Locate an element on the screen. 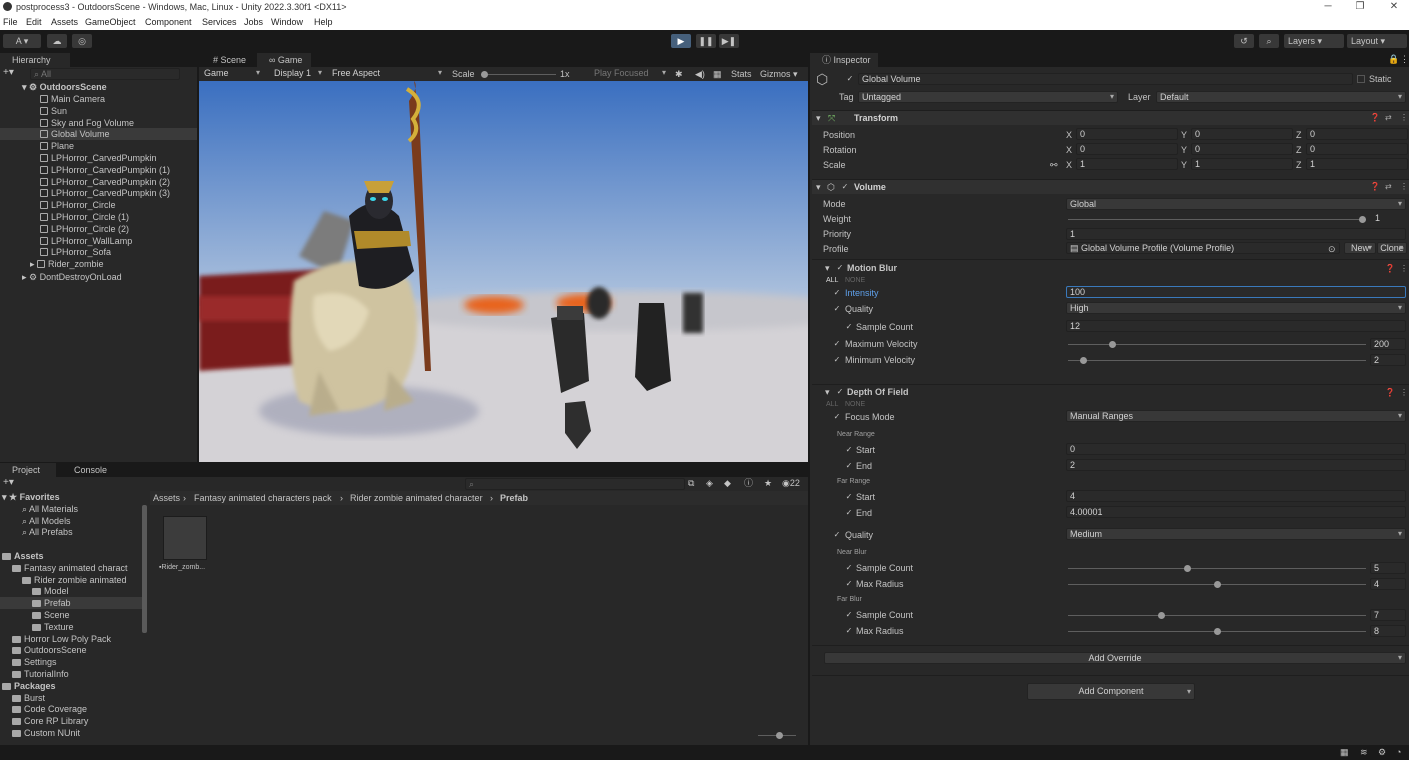  bug-icon: ✱ is located at coordinates (679, 74).